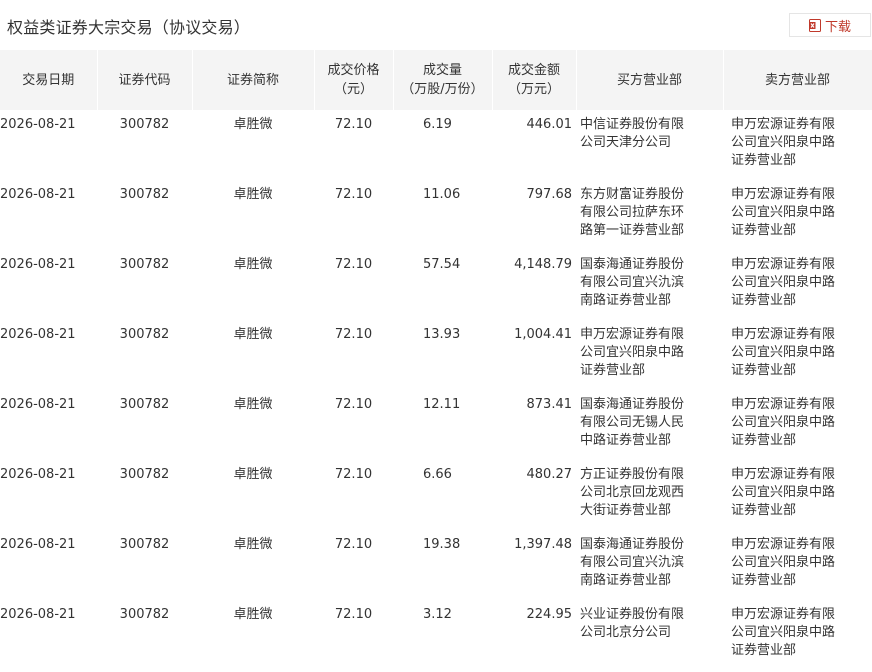 This screenshot has height=672, width=872. Describe the element at coordinates (549, 614) in the screenshot. I see `cell-amount-text: 224.95` at that location.